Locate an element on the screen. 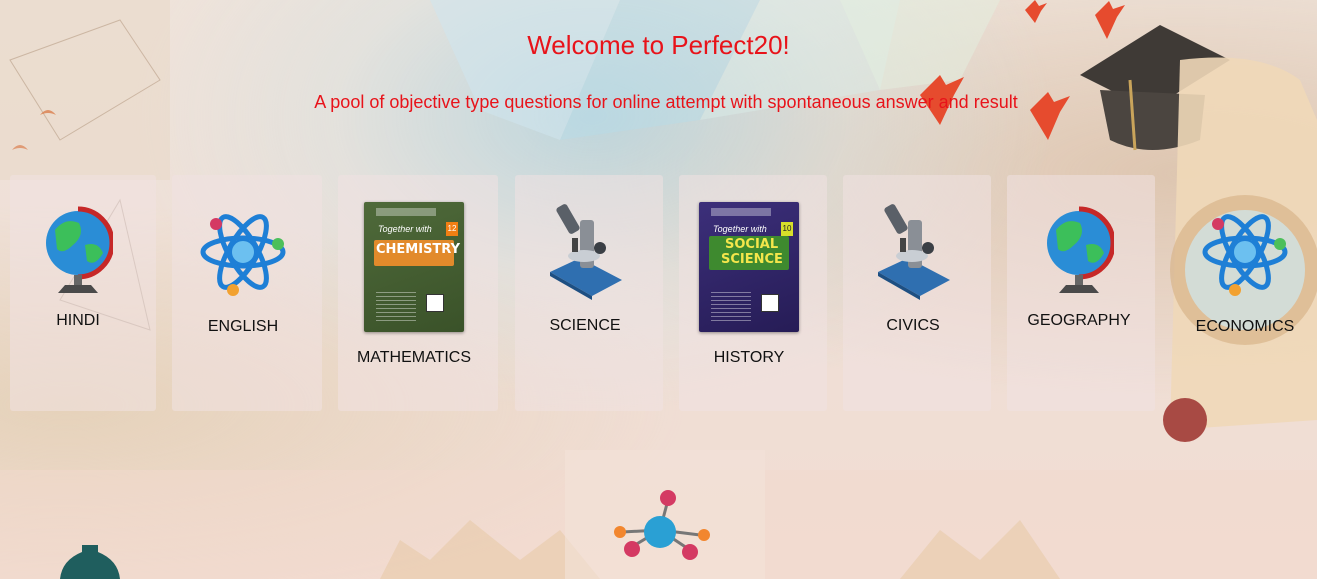 The width and height of the screenshot is (1317, 579). subject-economics: ECONOMICS is located at coordinates (1245, 269).